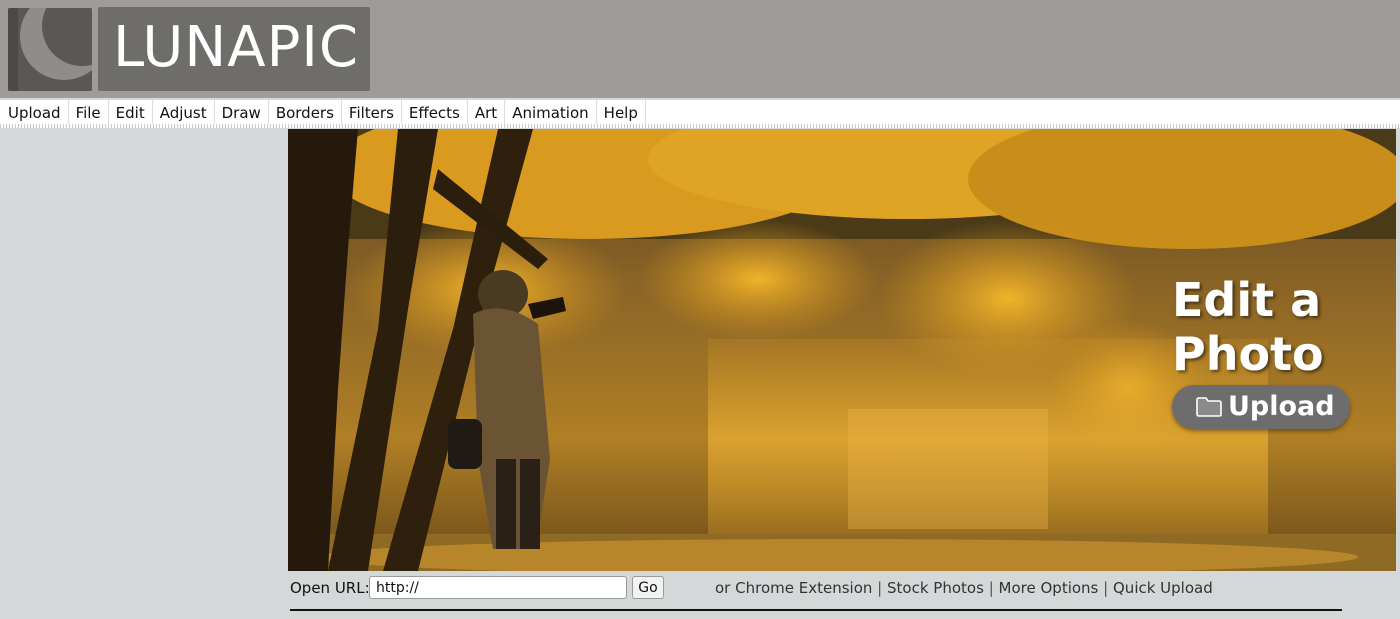  Describe the element at coordinates (803, 588) in the screenshot. I see `chrome-extension-link: Chrome Extension` at that location.